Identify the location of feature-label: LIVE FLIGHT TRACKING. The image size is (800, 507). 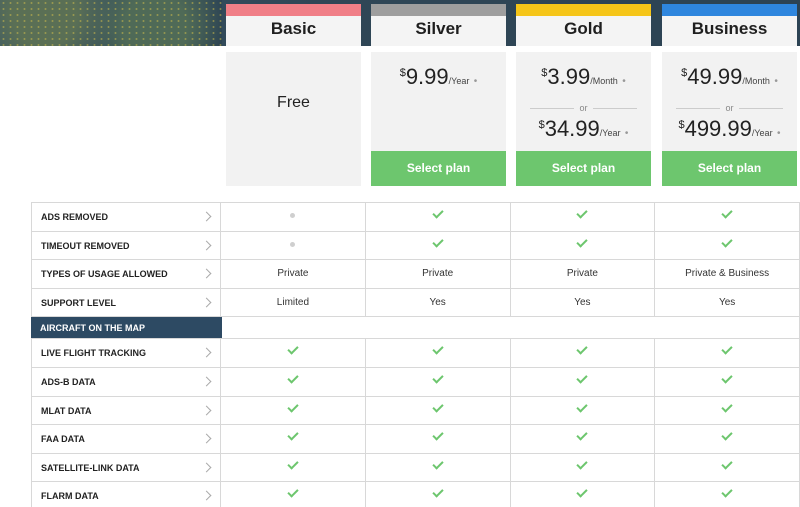
(126, 353).